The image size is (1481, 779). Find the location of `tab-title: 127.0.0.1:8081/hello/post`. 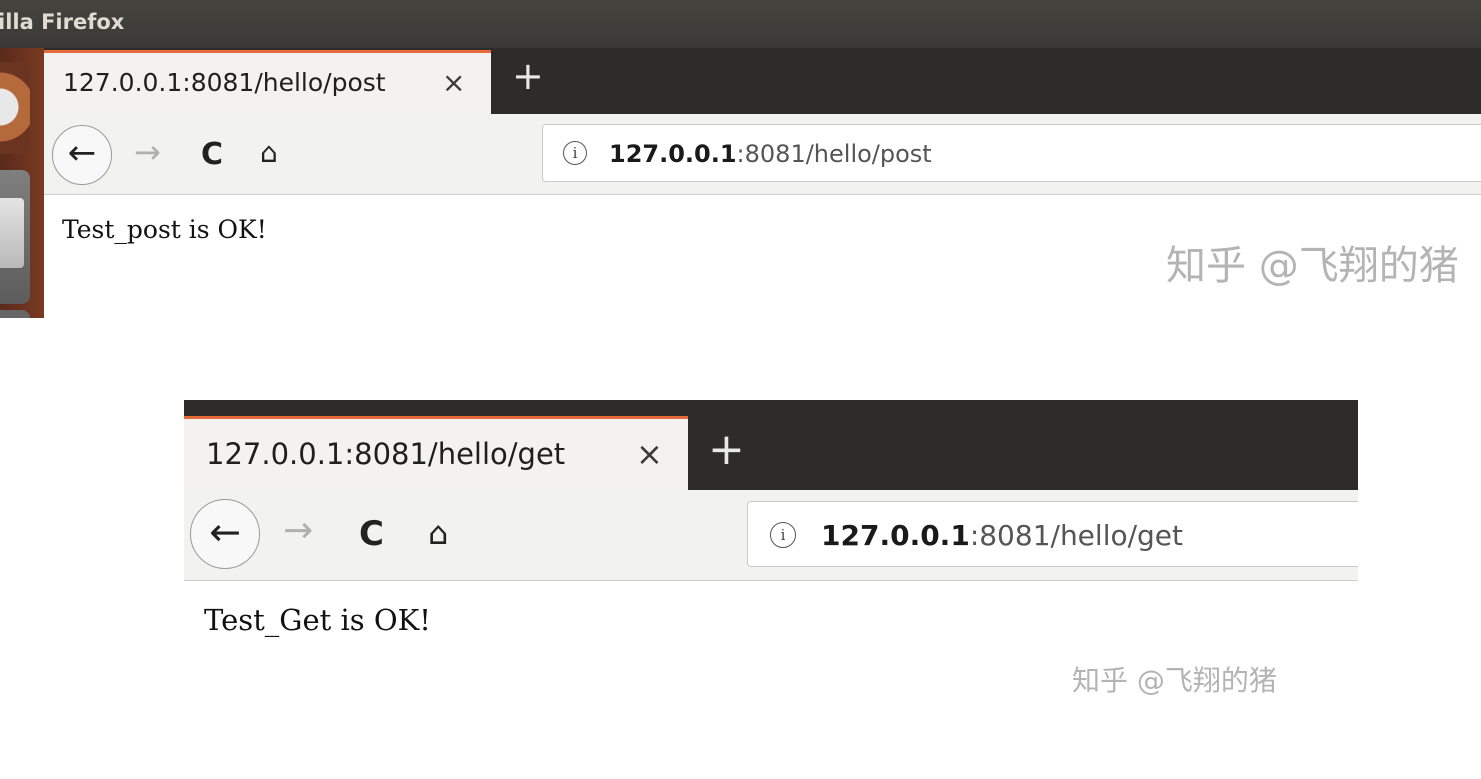

tab-title: 127.0.0.1:8081/hello/post is located at coordinates (224, 82).